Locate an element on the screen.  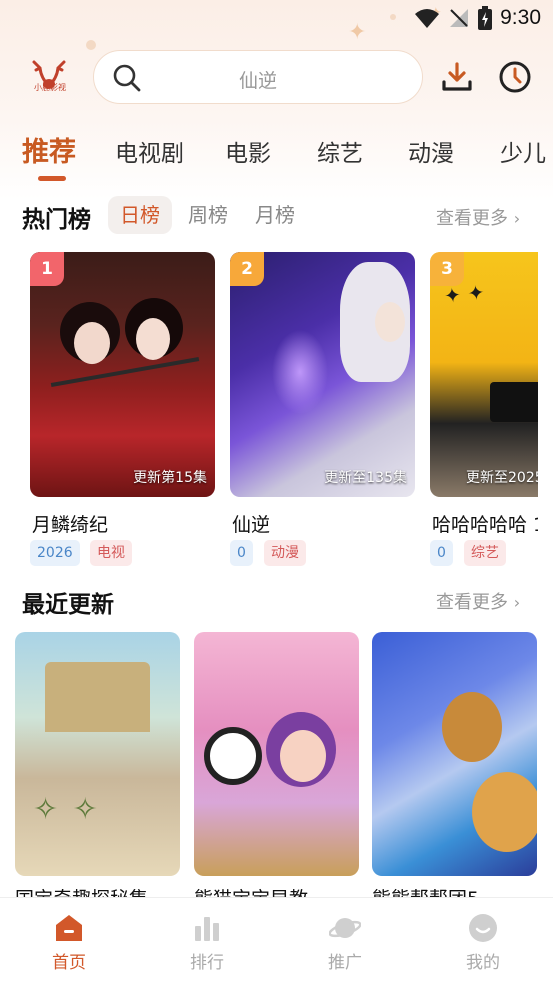
poster-art-block is located at coordinates (514, 402).